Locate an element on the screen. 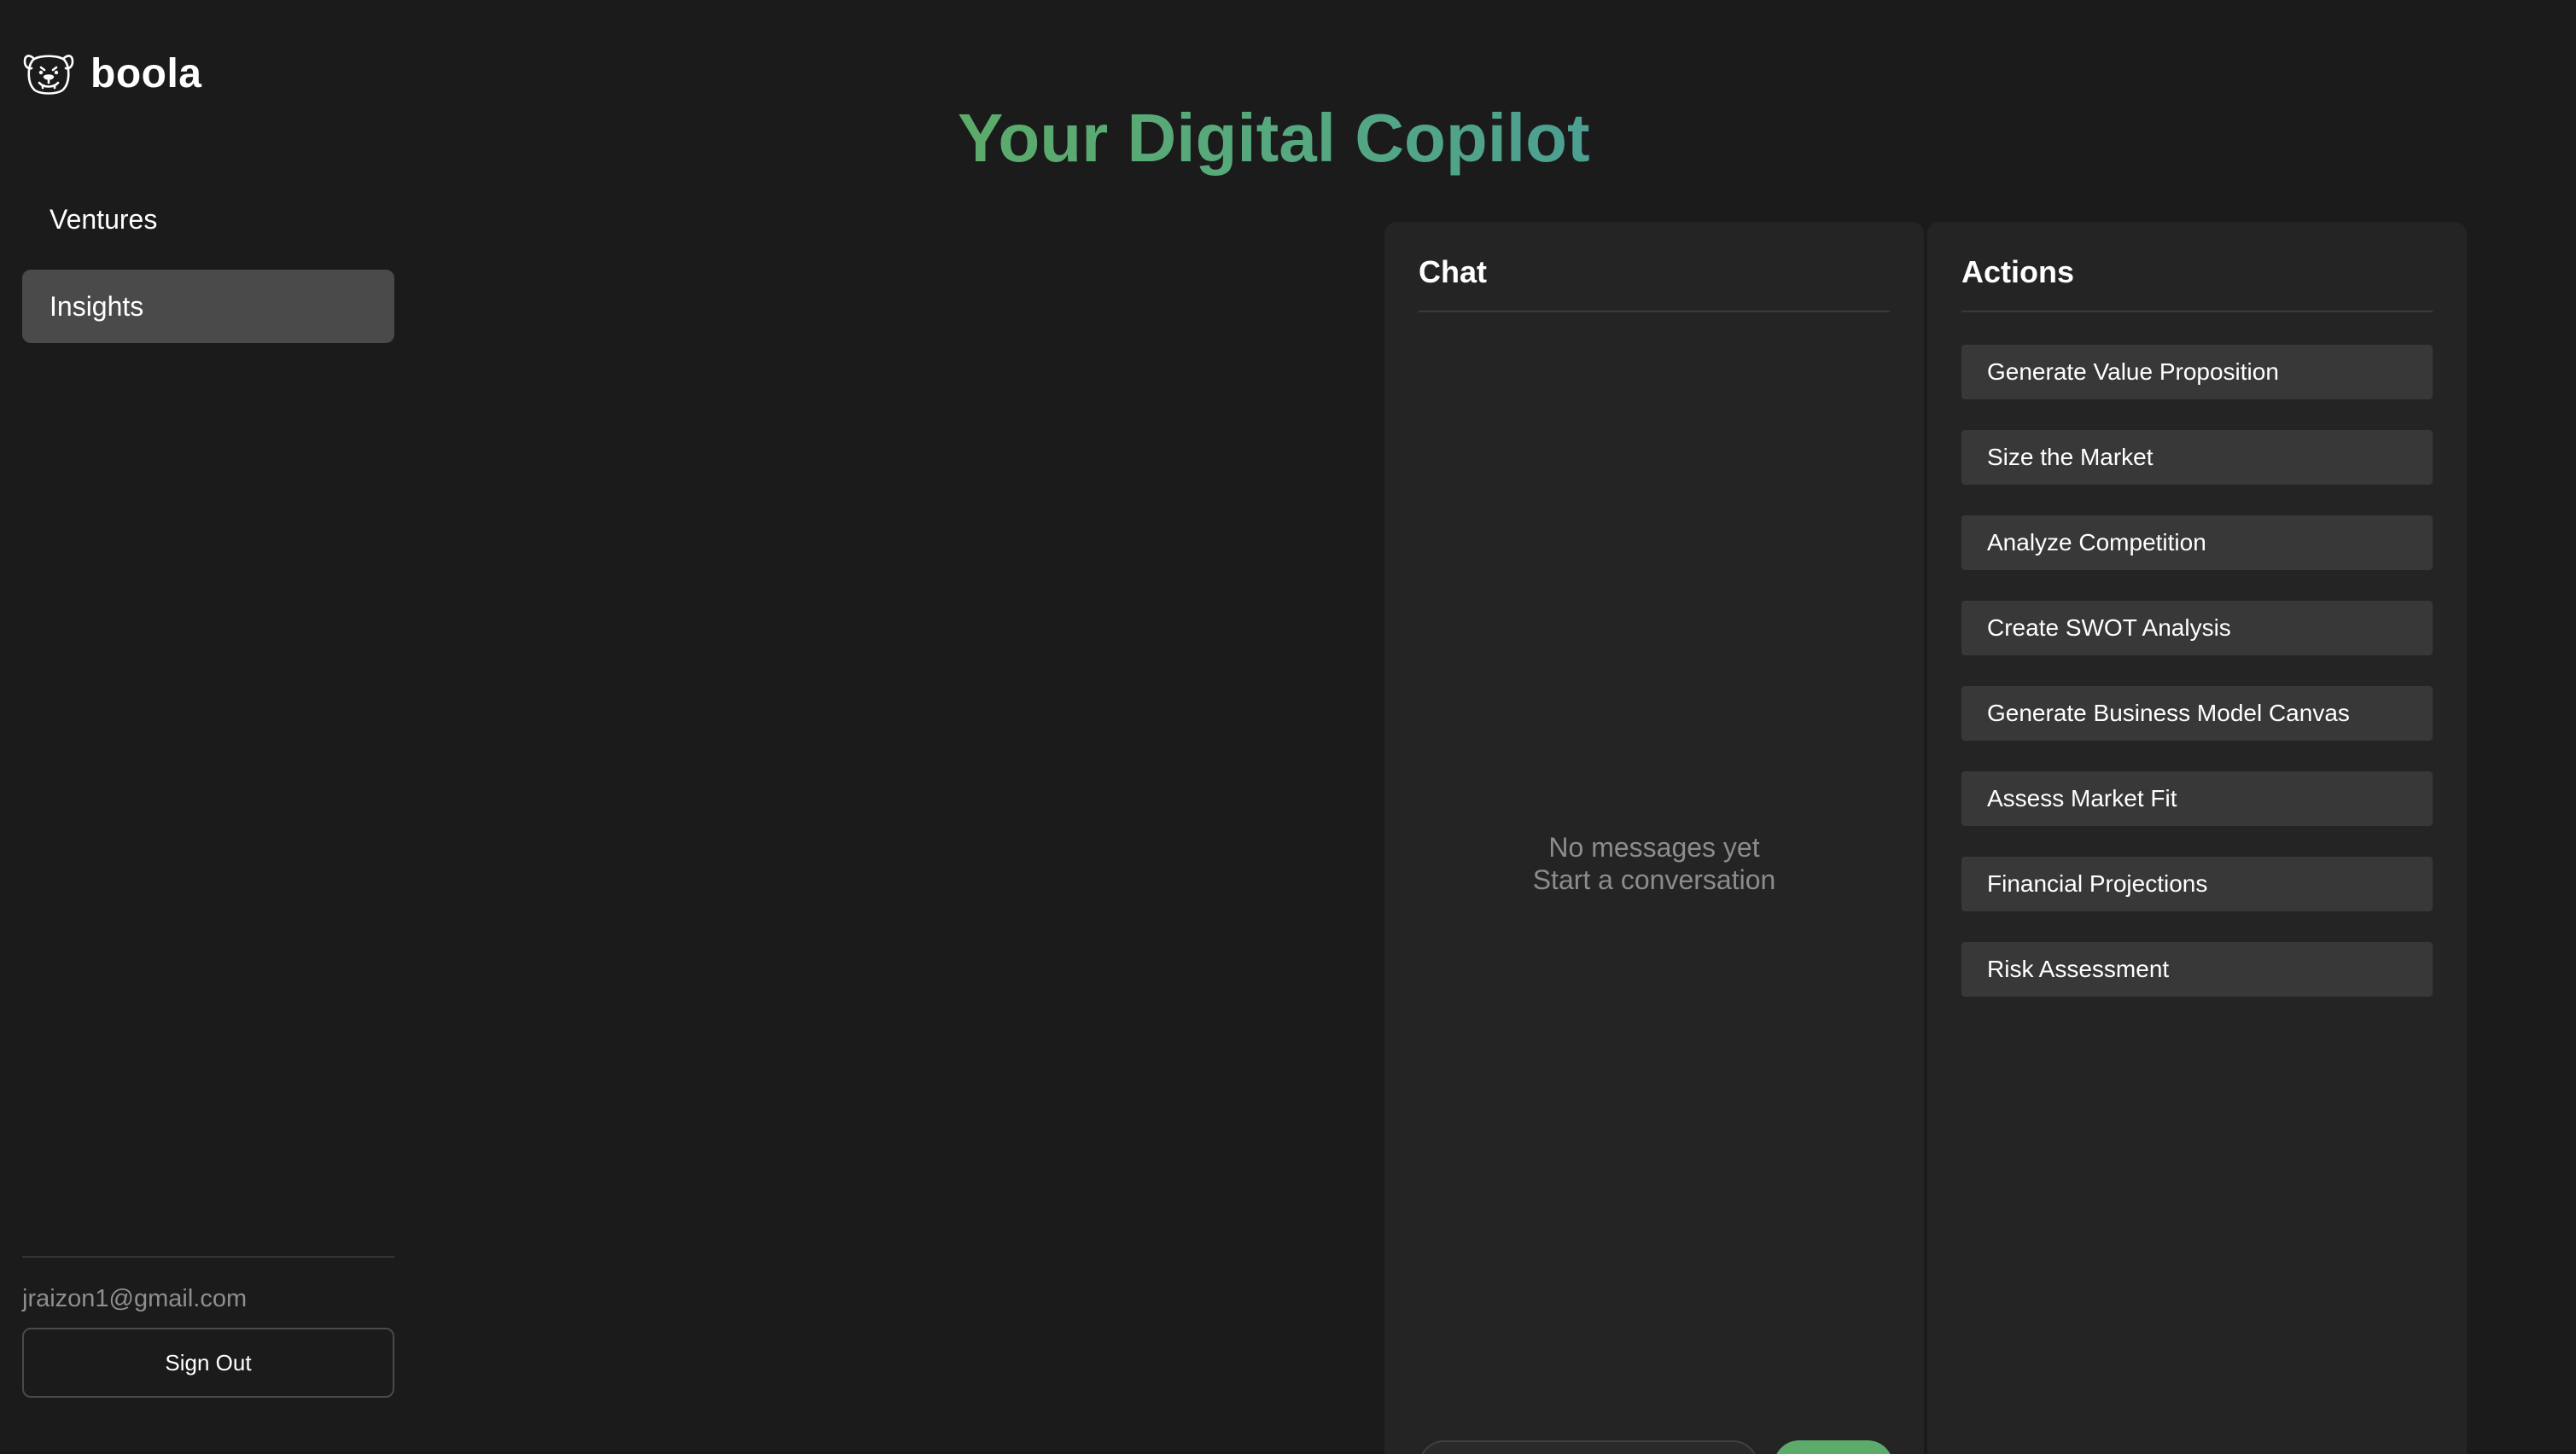  action-generate-value-proposition-button: Generate Value Proposition is located at coordinates (2197, 372).